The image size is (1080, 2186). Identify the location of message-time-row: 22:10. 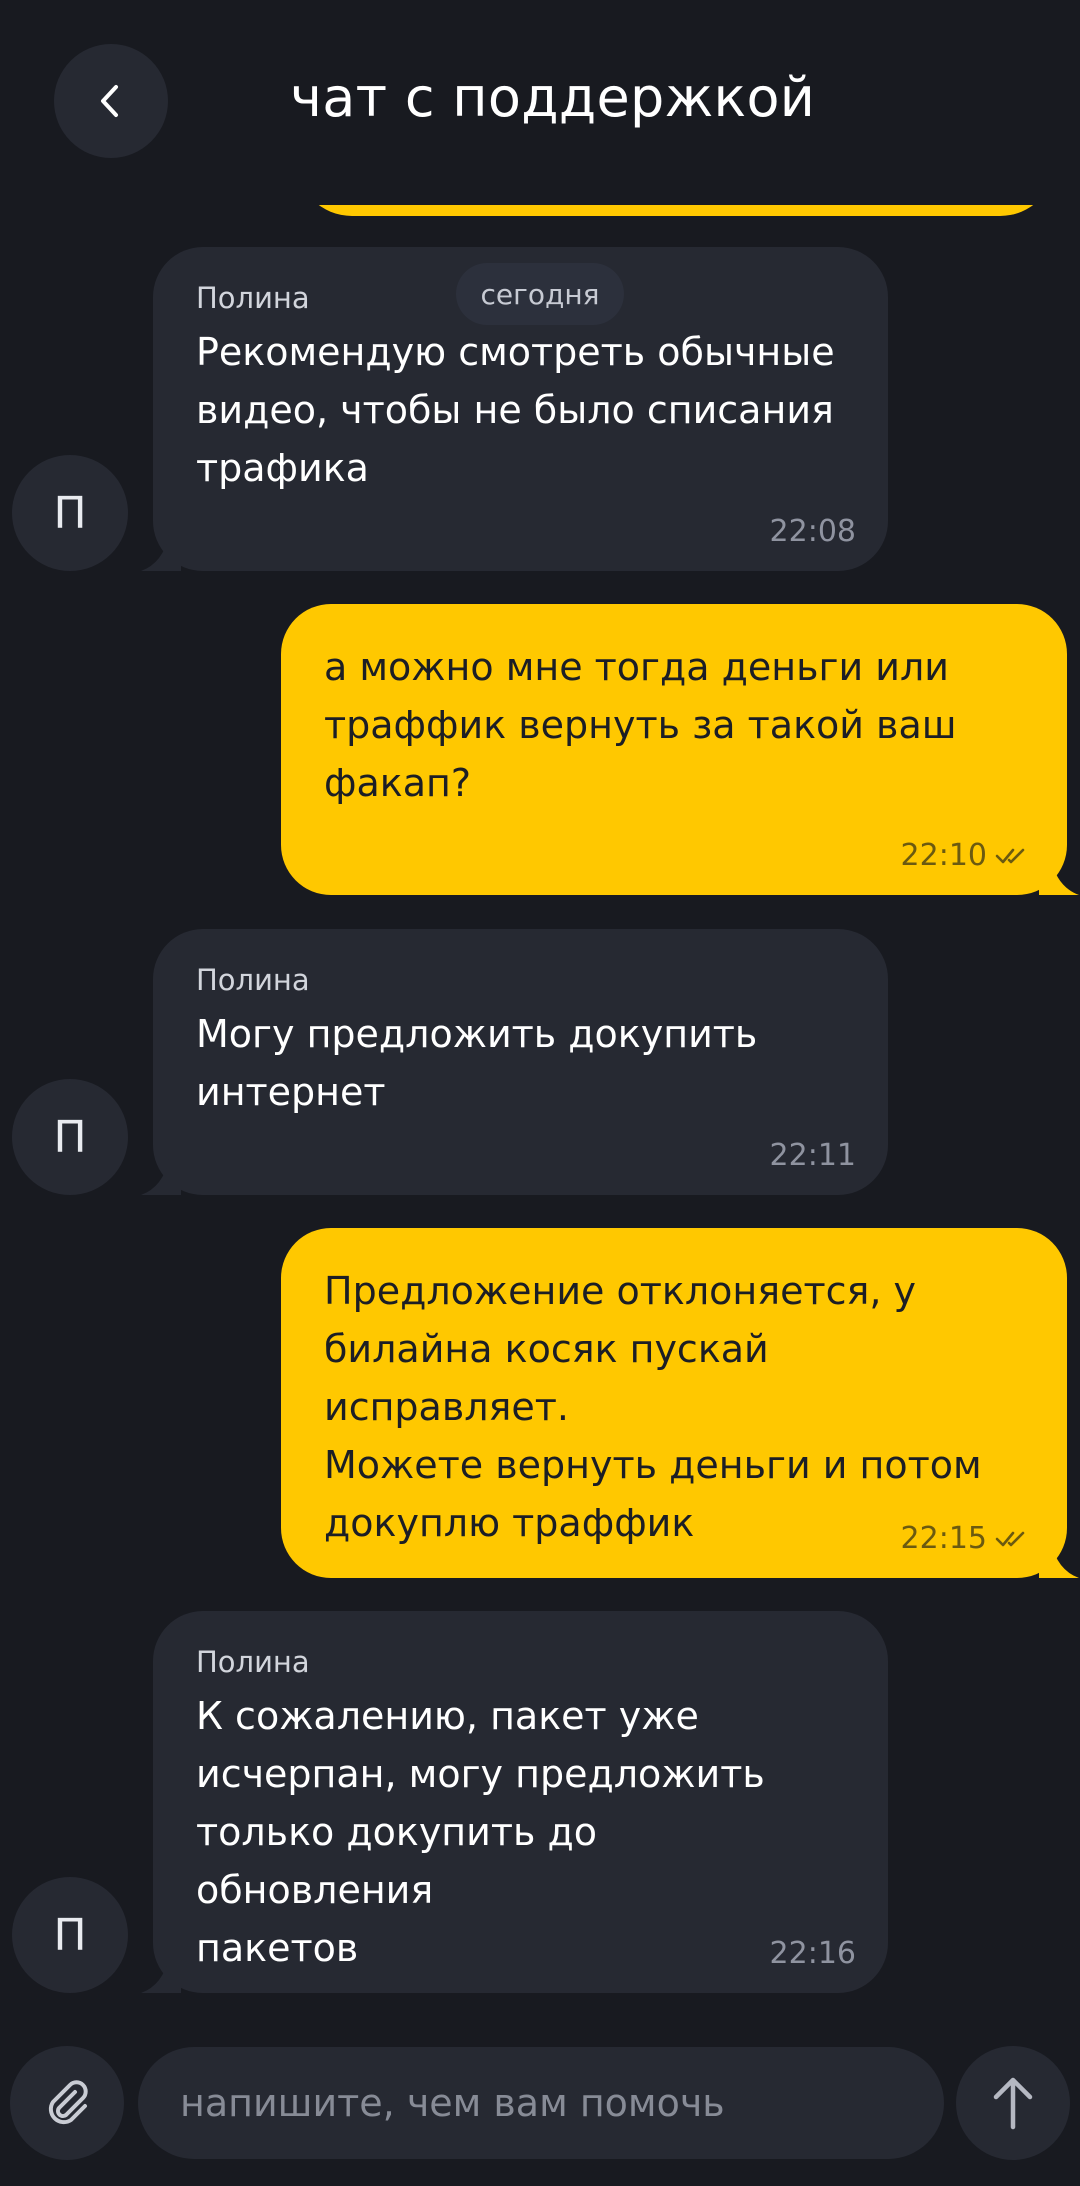
(966, 855).